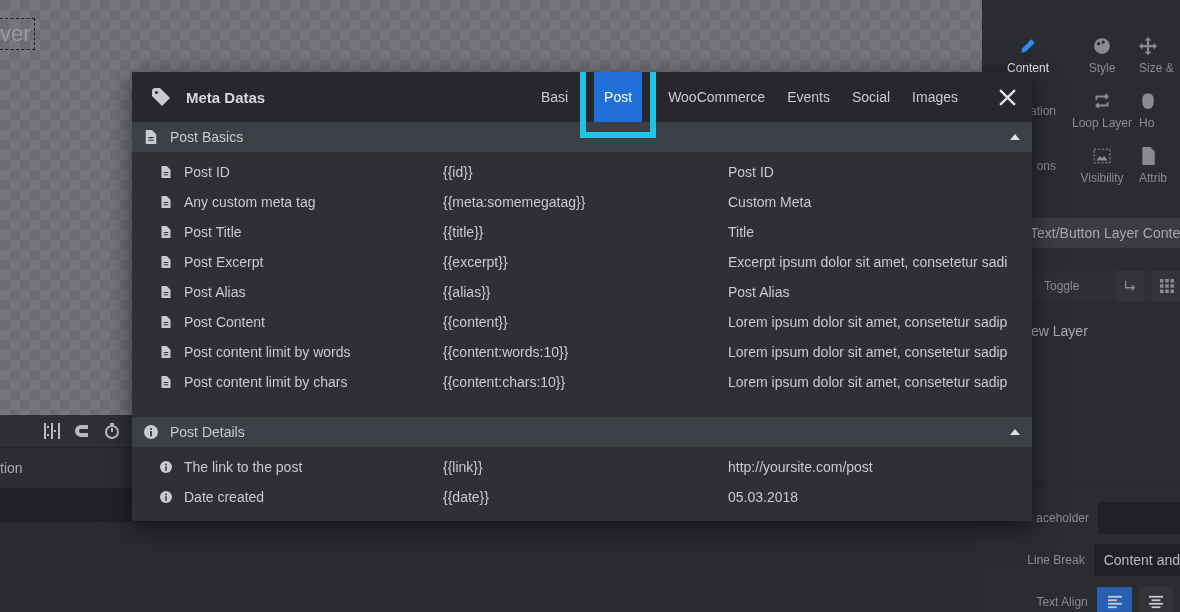  I want to click on section-header: Post Details, so click(582, 432).